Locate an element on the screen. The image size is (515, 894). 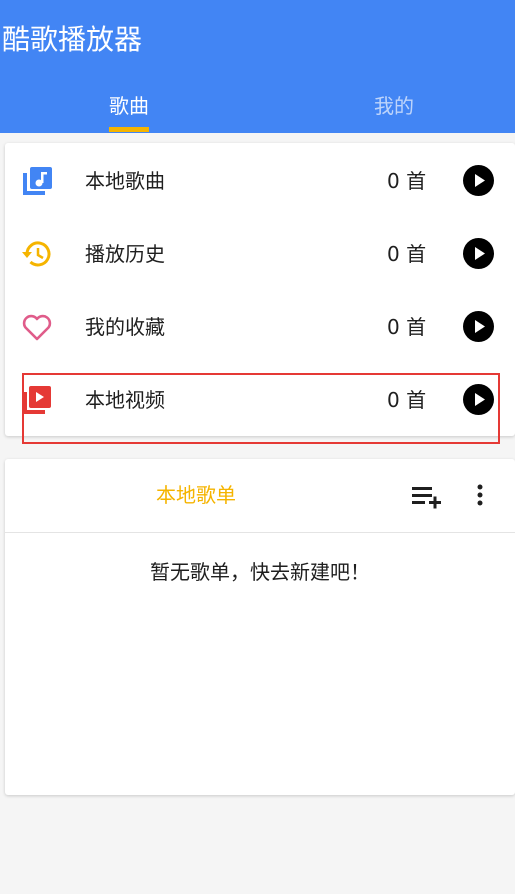
selection-highlight is located at coordinates (261, 408).